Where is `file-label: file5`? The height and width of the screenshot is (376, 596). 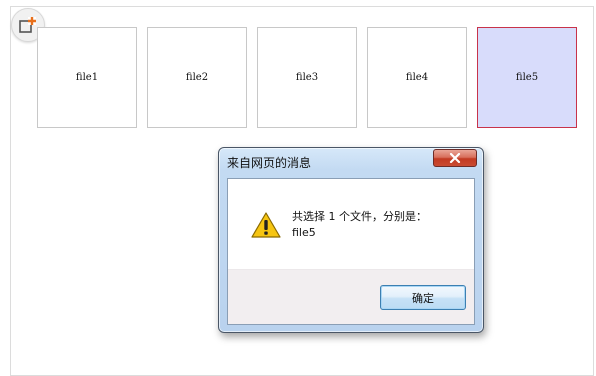 file-label: file5 is located at coordinates (527, 77).